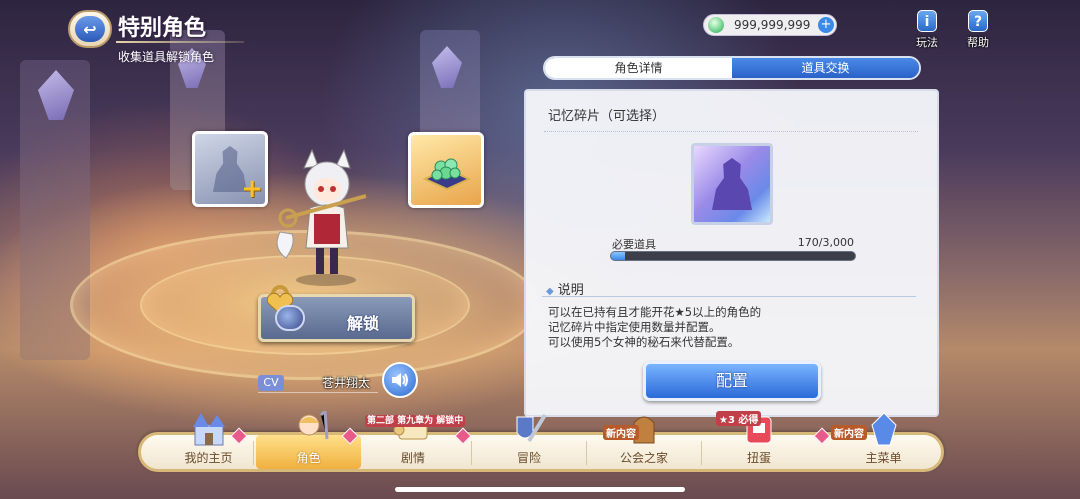 The image size is (1080, 499). What do you see at coordinates (208, 458) in the screenshot?
I see `nav-label: 我的主页` at bounding box center [208, 458].